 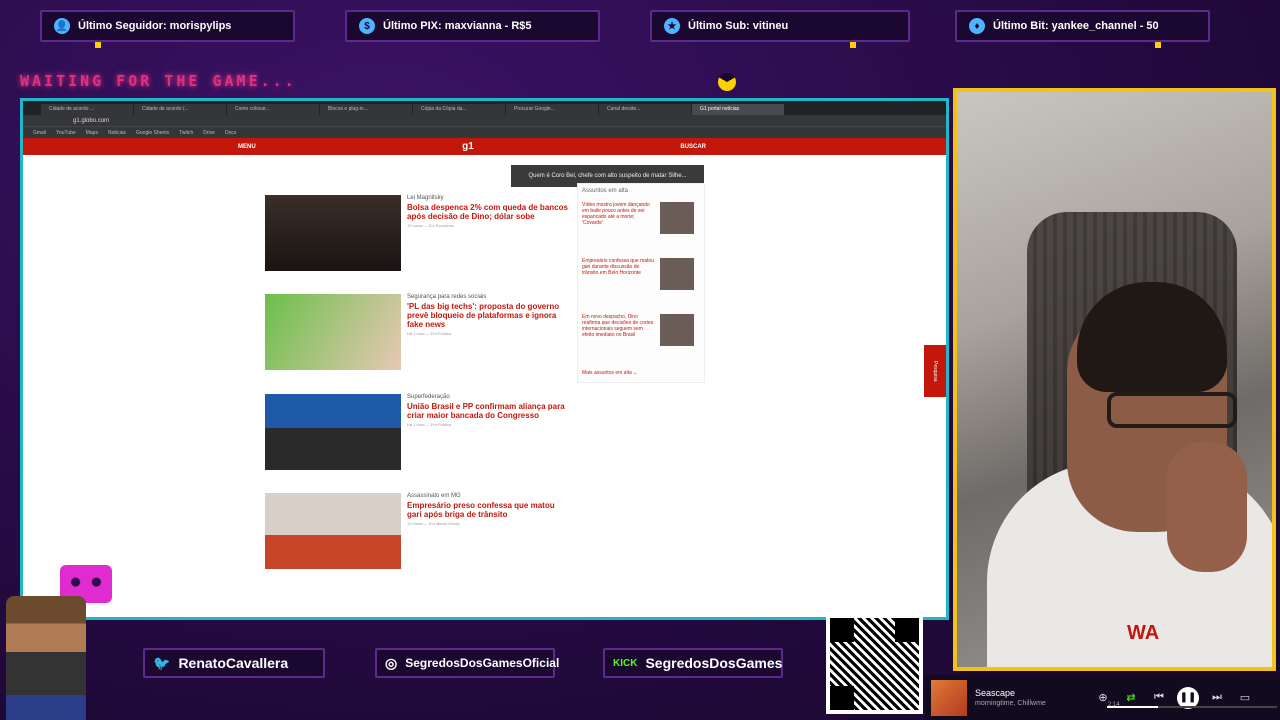 I want to click on song-title: Seascape, so click(x=995, y=693).